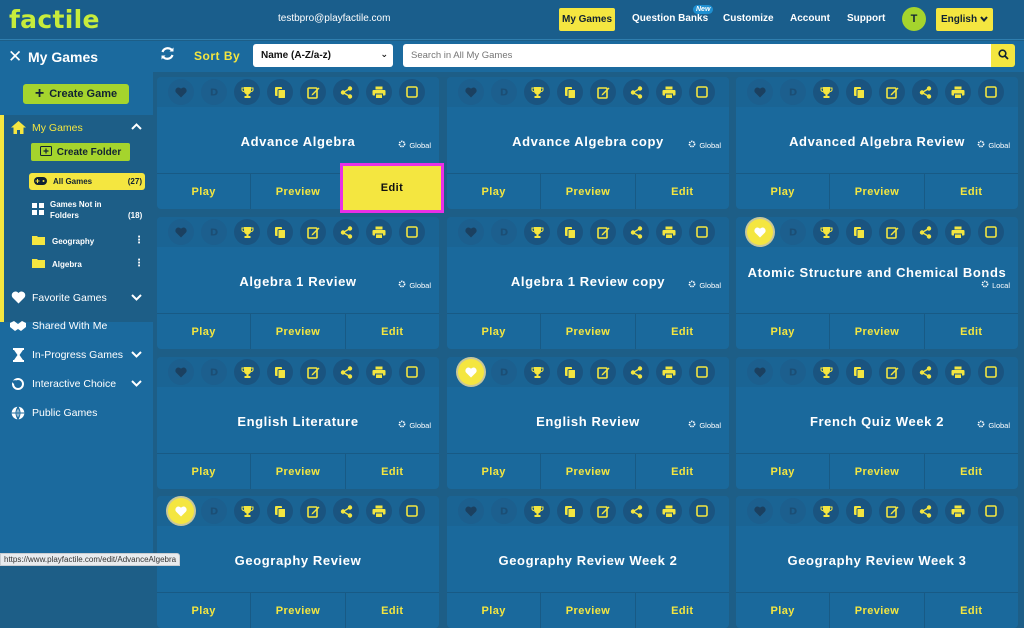 The height and width of the screenshot is (628, 1024). I want to click on close-icon: ✕, so click(15, 57).